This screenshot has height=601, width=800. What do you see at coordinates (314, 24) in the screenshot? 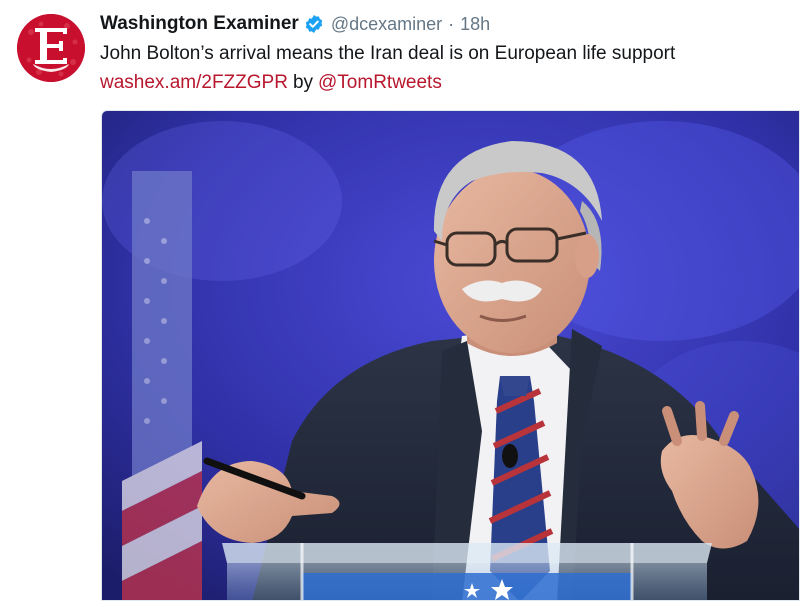
I see `verified-badge-icon` at bounding box center [314, 24].